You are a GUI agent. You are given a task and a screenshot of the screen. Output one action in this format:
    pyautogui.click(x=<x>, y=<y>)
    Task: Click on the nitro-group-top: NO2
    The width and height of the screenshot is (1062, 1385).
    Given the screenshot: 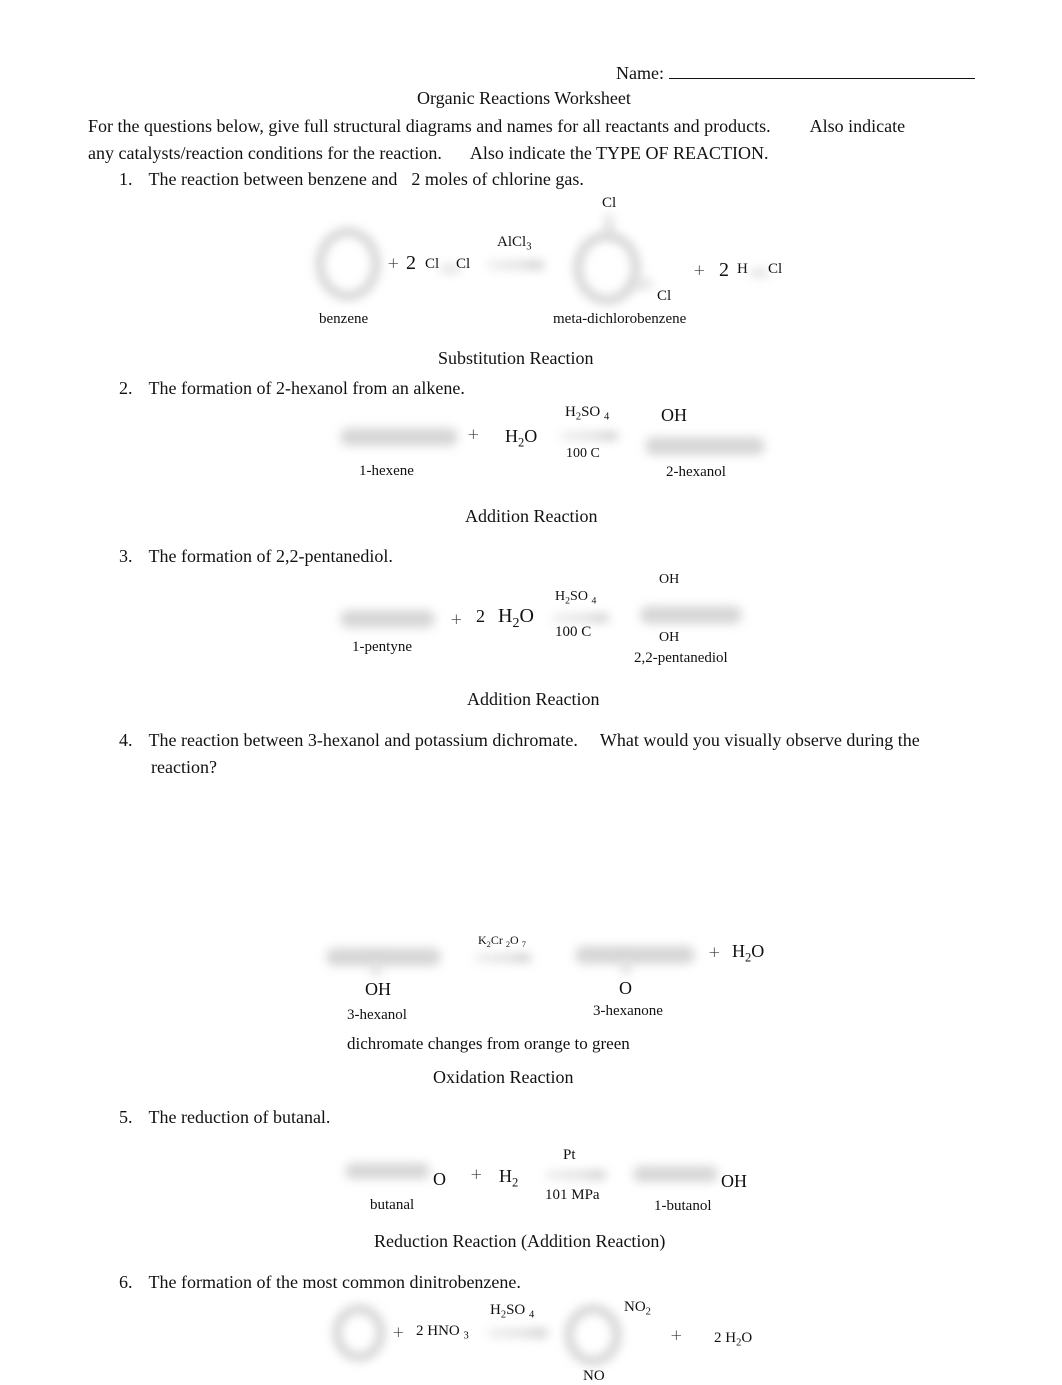 What is the action you would take?
    pyautogui.click(x=637, y=1308)
    